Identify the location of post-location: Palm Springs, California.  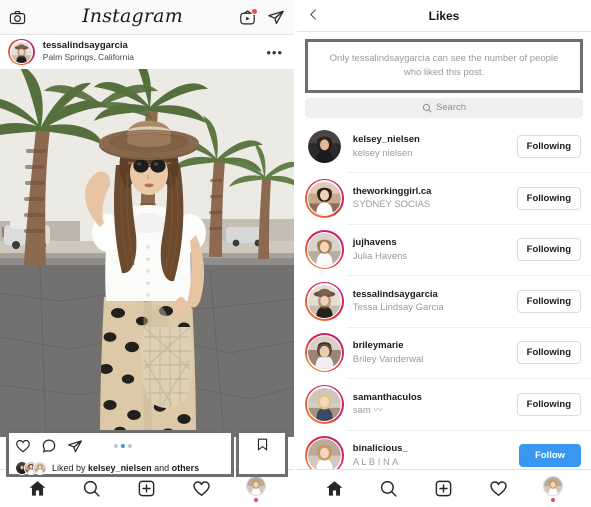
(149, 57).